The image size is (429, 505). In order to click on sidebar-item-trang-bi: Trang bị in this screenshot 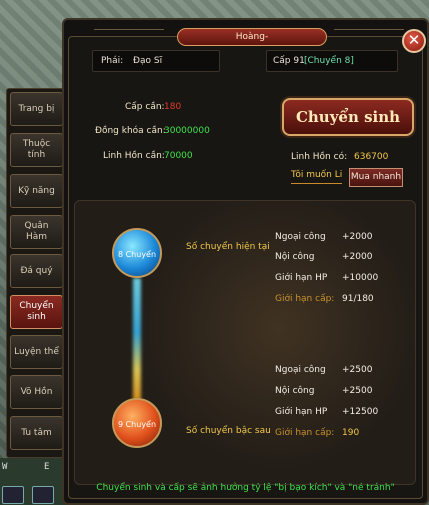, I will do `click(36, 109)`.